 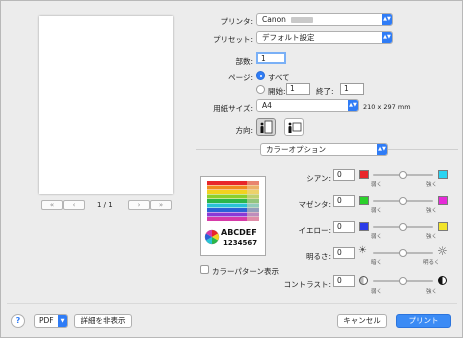 What do you see at coordinates (344, 175) in the screenshot?
I see `cyan-field: 0` at bounding box center [344, 175].